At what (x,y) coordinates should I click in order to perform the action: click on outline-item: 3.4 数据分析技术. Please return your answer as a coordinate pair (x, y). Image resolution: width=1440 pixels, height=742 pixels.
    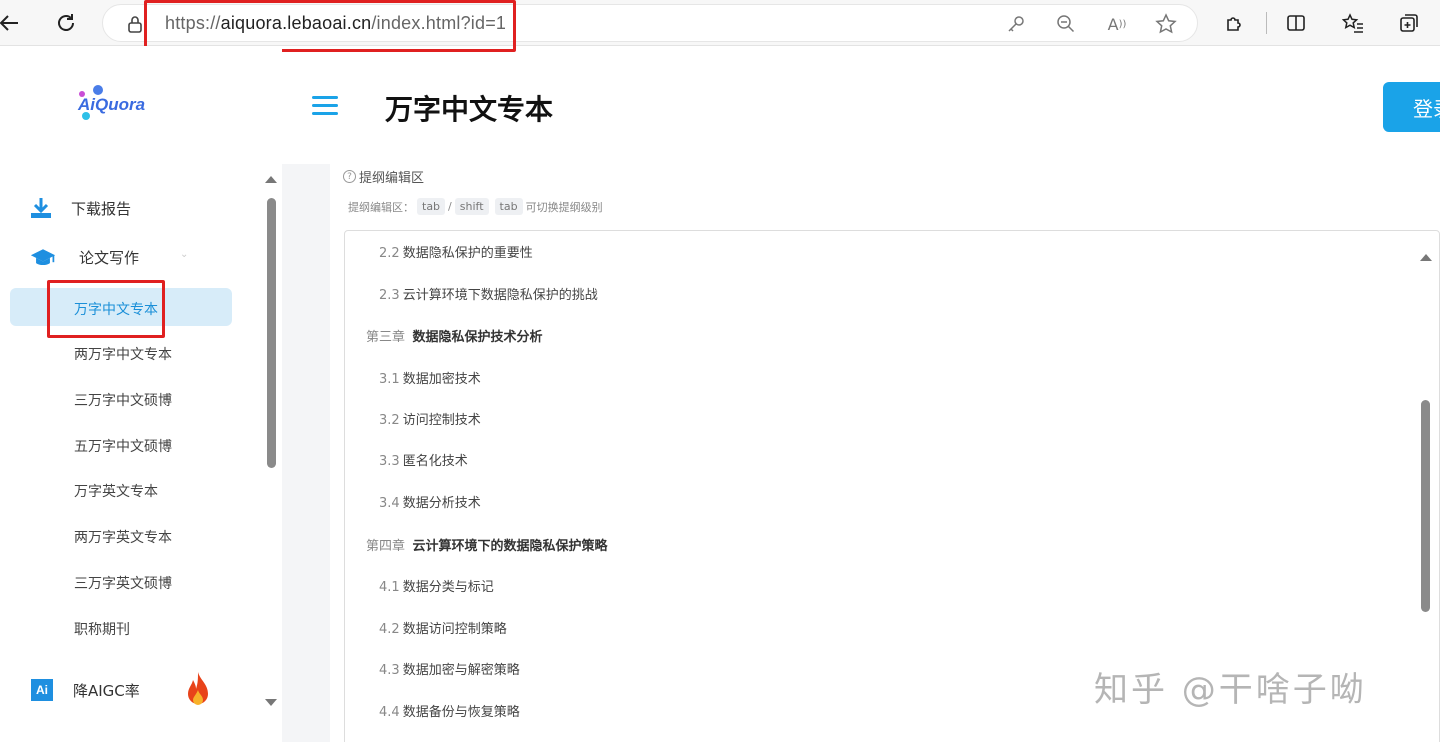
    Looking at the image, I should click on (430, 501).